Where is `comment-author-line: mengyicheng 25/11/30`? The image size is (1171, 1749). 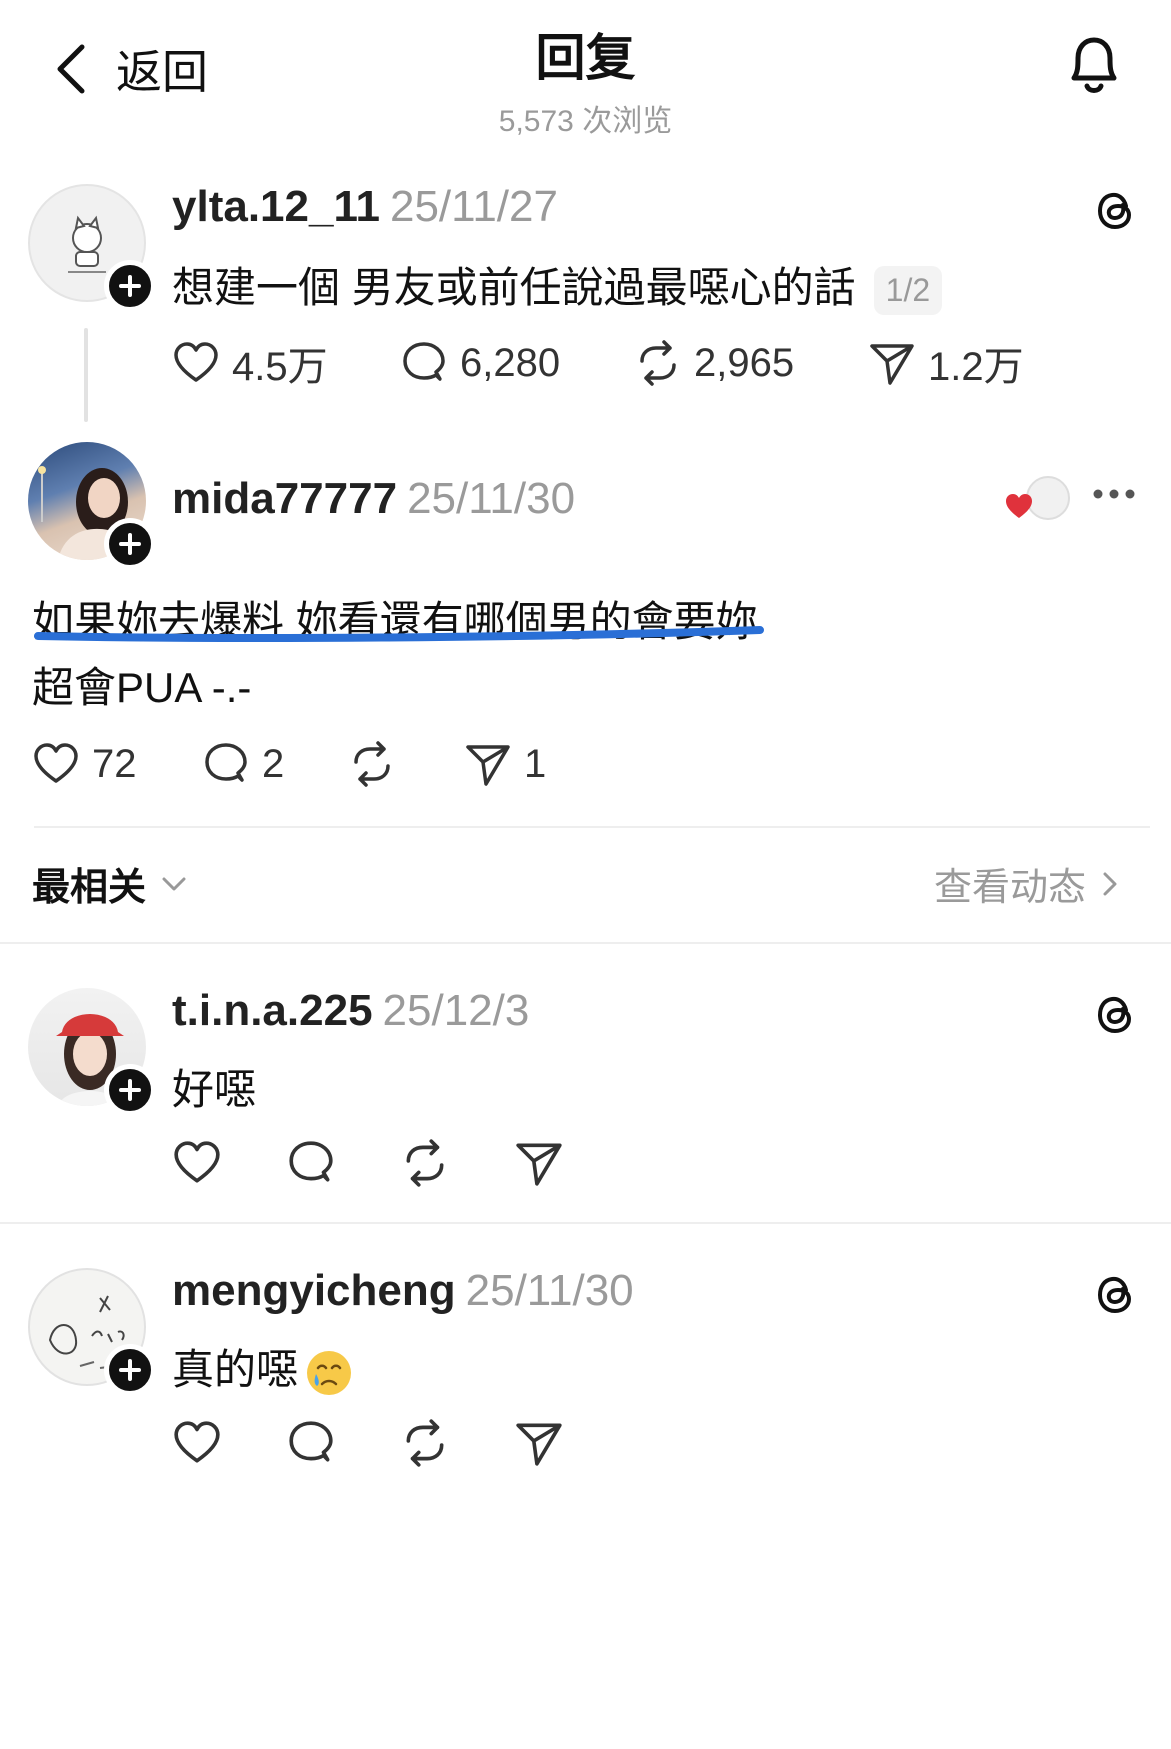 comment-author-line: mengyicheng 25/11/30 is located at coordinates (403, 1291).